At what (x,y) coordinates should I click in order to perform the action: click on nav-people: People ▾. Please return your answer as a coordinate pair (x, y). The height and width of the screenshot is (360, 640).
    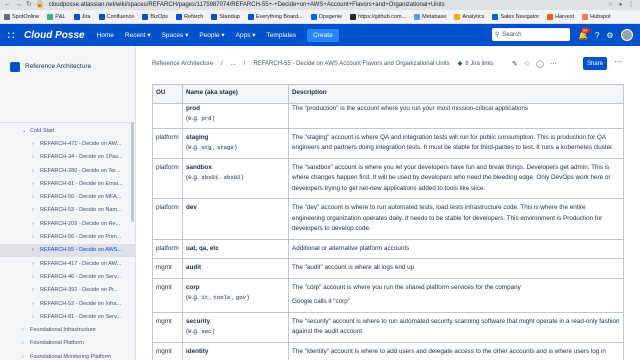
    Looking at the image, I should click on (211, 35).